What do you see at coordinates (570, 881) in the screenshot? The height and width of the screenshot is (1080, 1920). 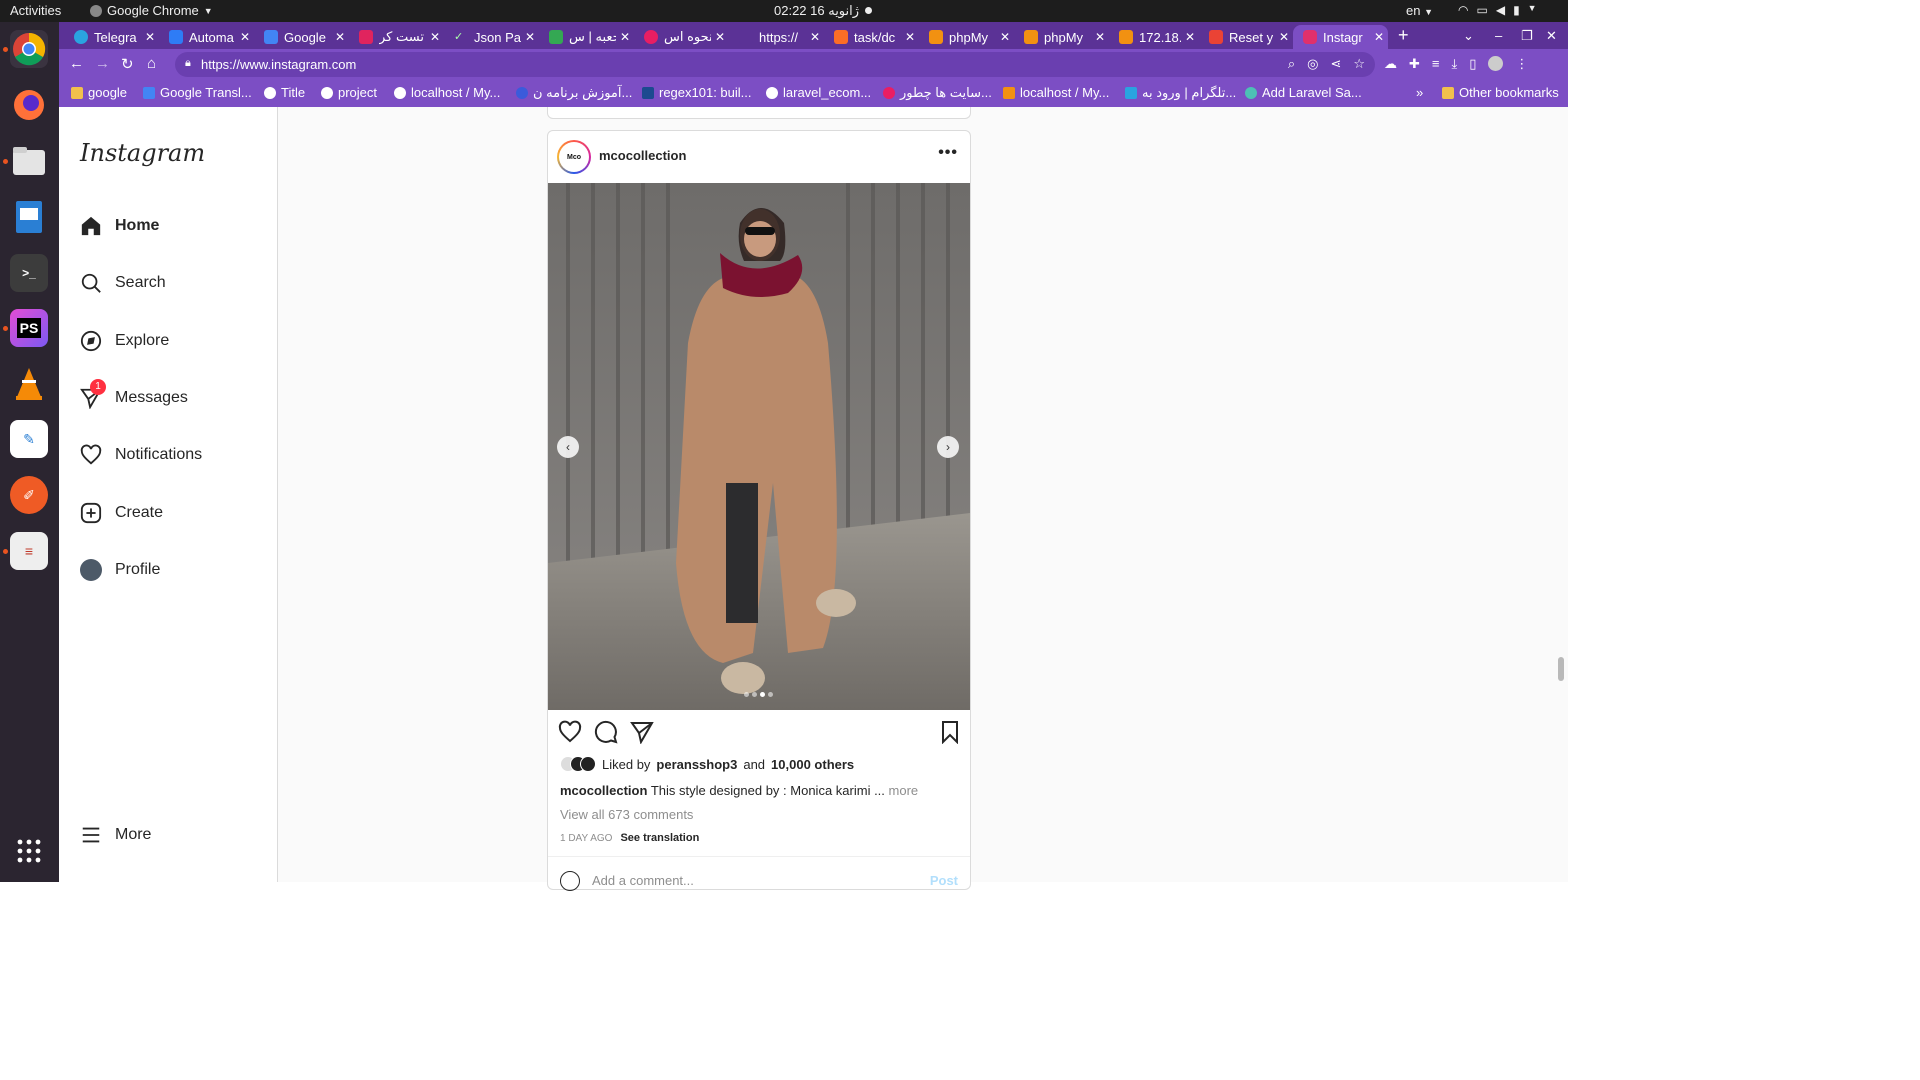 I see `emoji-icon` at bounding box center [570, 881].